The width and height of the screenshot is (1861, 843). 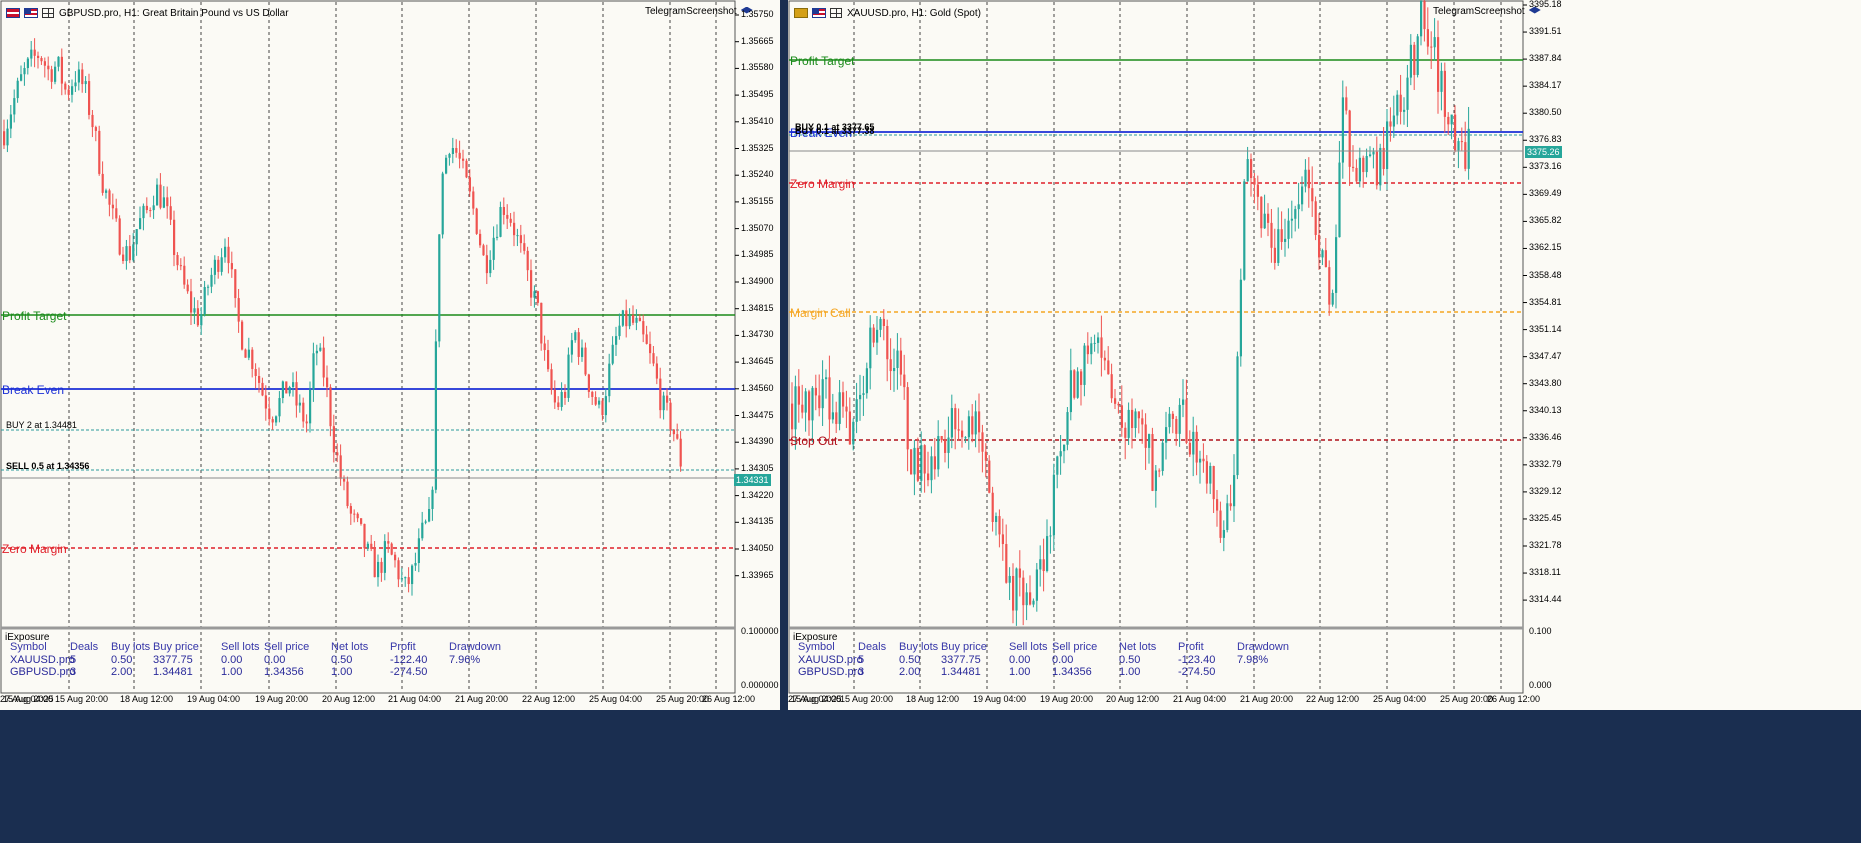 What do you see at coordinates (1545, 85) in the screenshot?
I see `price-tick-label: 3384.17` at bounding box center [1545, 85].